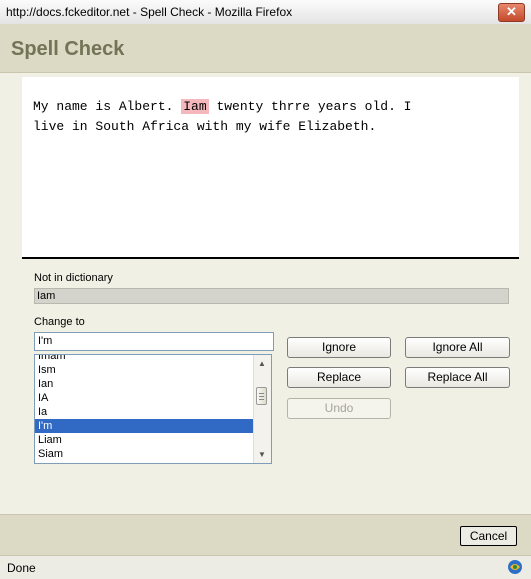  Describe the element at coordinates (68, 49) in the screenshot. I see `dialog-title: Spell Check` at that location.